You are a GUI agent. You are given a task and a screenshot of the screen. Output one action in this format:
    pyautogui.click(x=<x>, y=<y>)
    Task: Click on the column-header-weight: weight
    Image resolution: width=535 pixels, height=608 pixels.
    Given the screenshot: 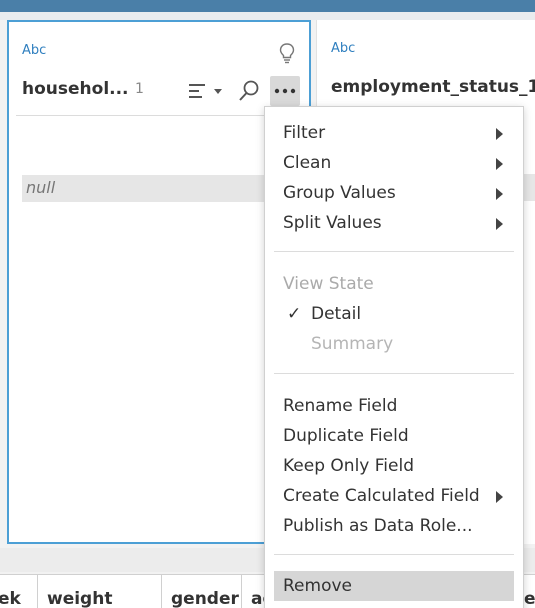 What is the action you would take?
    pyautogui.click(x=79, y=598)
    